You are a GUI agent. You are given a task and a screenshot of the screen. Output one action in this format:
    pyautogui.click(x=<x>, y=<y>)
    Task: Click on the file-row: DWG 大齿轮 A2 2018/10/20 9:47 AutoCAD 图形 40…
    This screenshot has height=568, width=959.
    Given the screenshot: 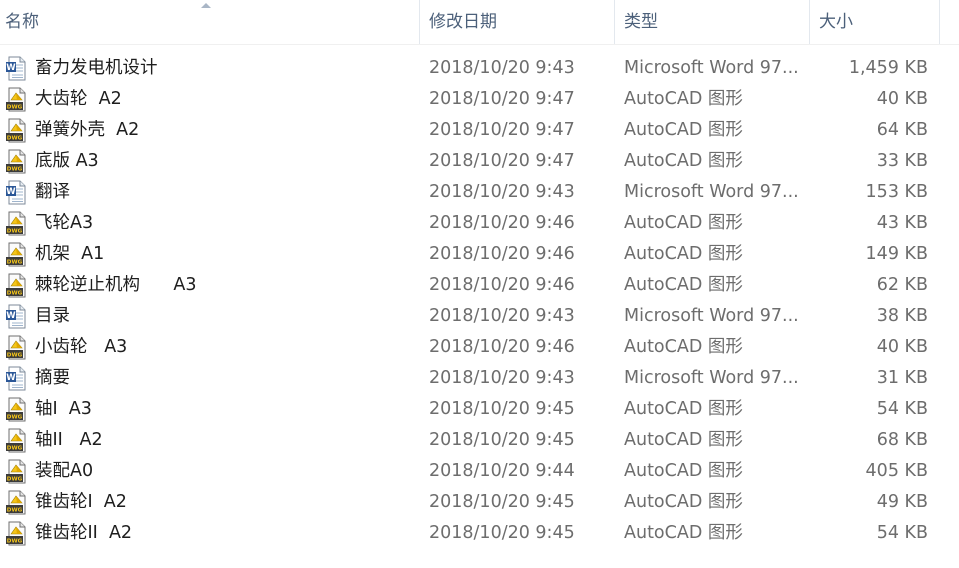 What is the action you would take?
    pyautogui.click(x=470, y=99)
    